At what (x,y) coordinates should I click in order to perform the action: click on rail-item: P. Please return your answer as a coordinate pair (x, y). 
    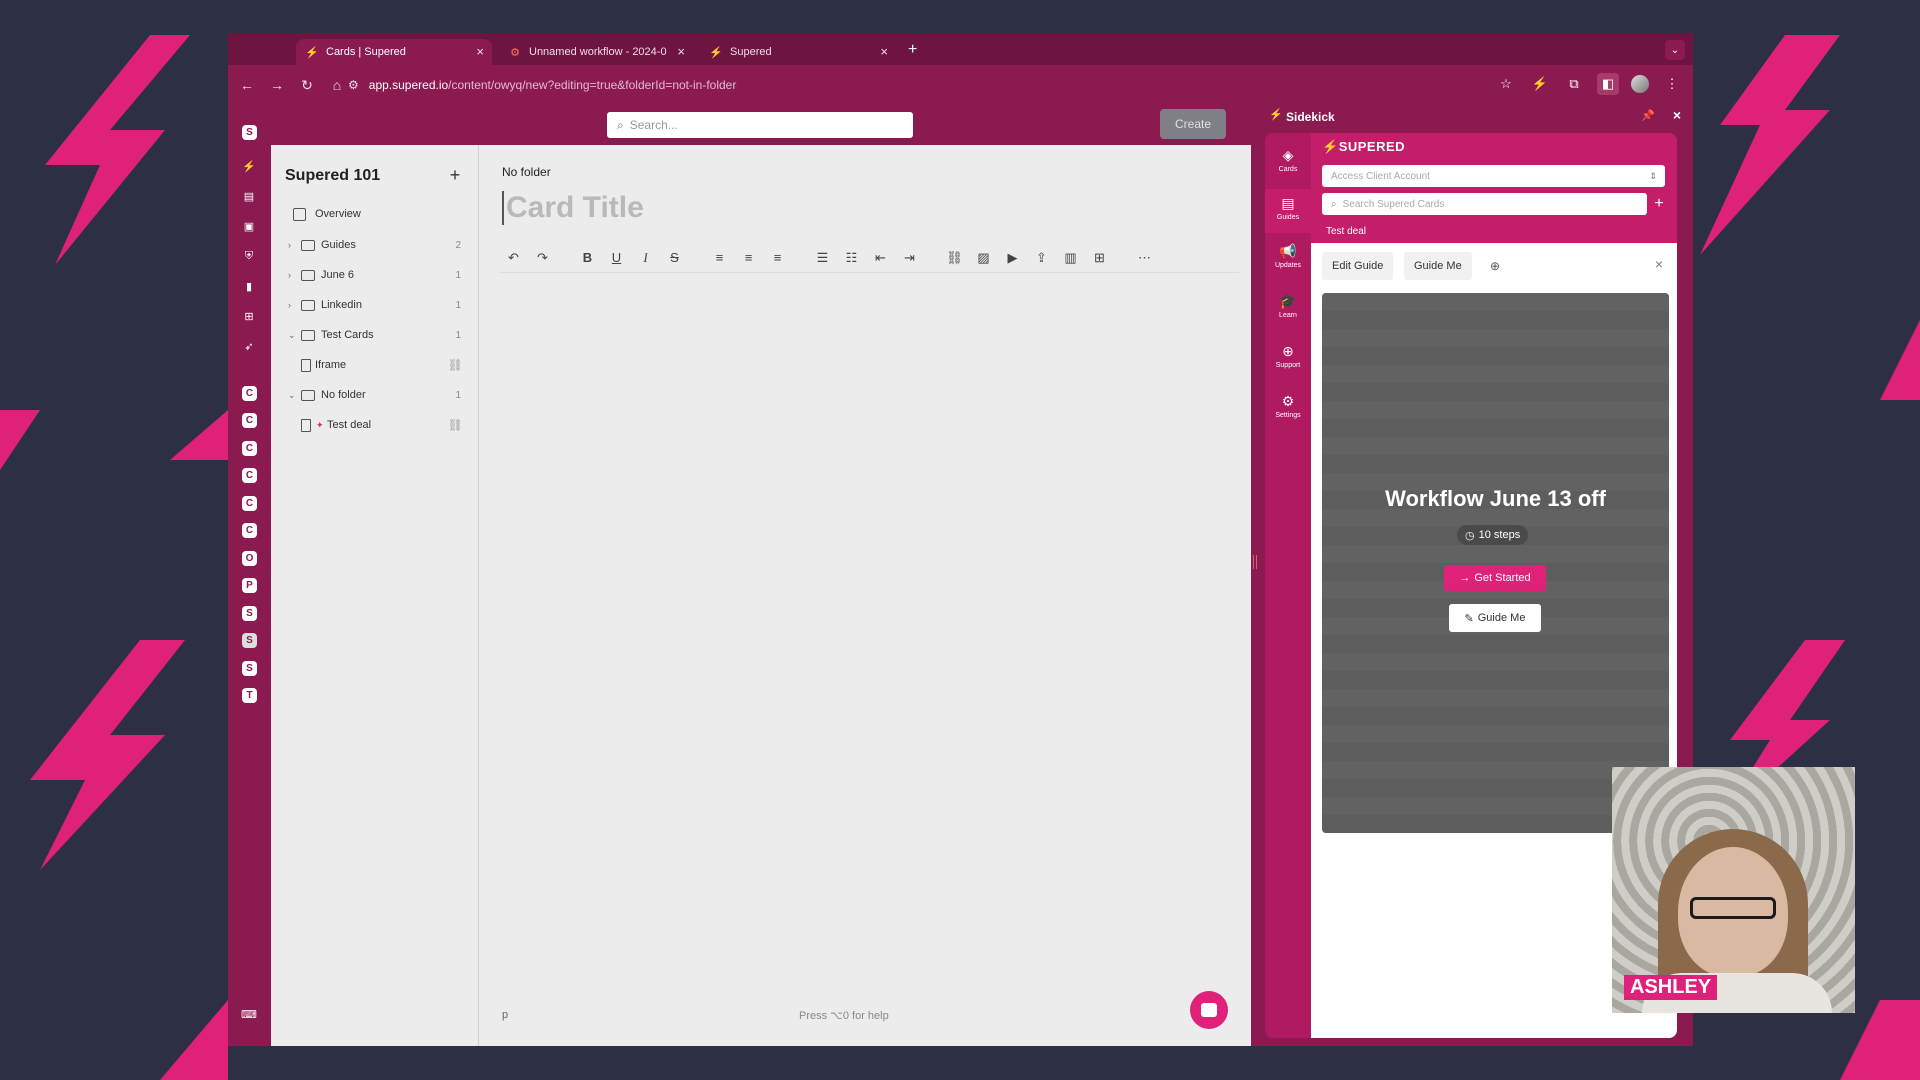
    Looking at the image, I should click on (249, 585).